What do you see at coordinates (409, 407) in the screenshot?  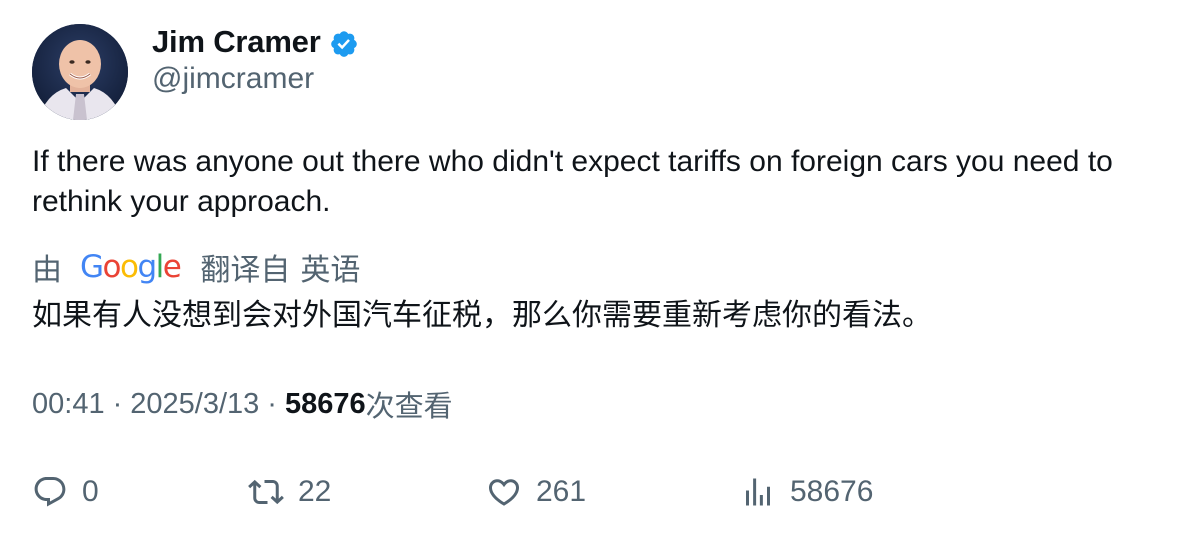 I see `view-count-label: 次查看` at bounding box center [409, 407].